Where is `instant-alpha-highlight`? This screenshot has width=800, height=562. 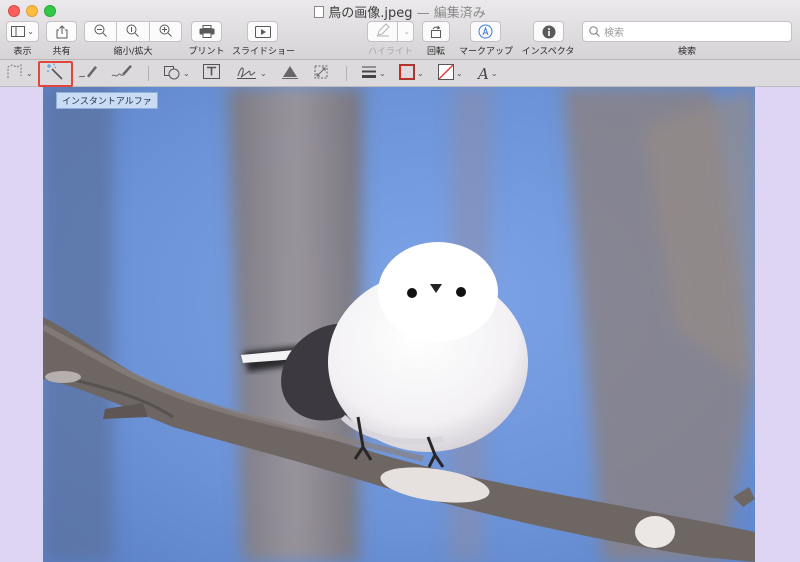
instant-alpha-highlight is located at coordinates (55, 74).